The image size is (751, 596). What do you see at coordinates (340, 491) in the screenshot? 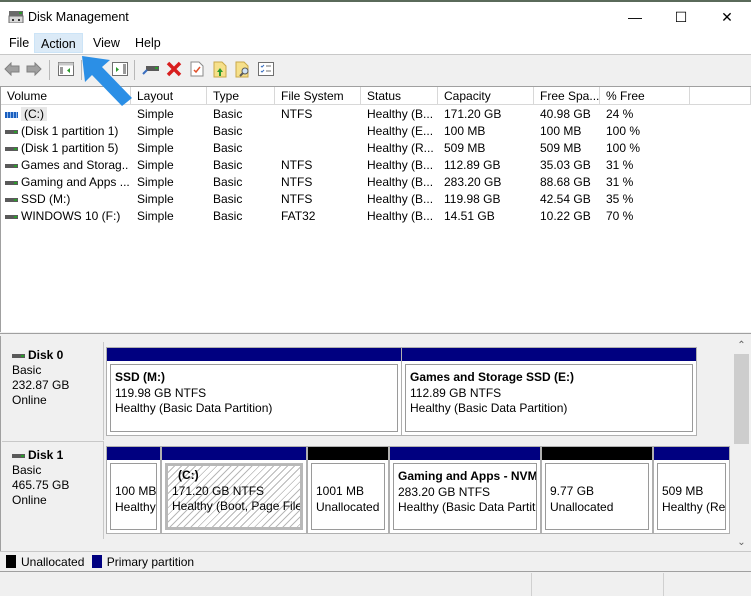
I see `partition-size: 1001 MB` at bounding box center [340, 491].